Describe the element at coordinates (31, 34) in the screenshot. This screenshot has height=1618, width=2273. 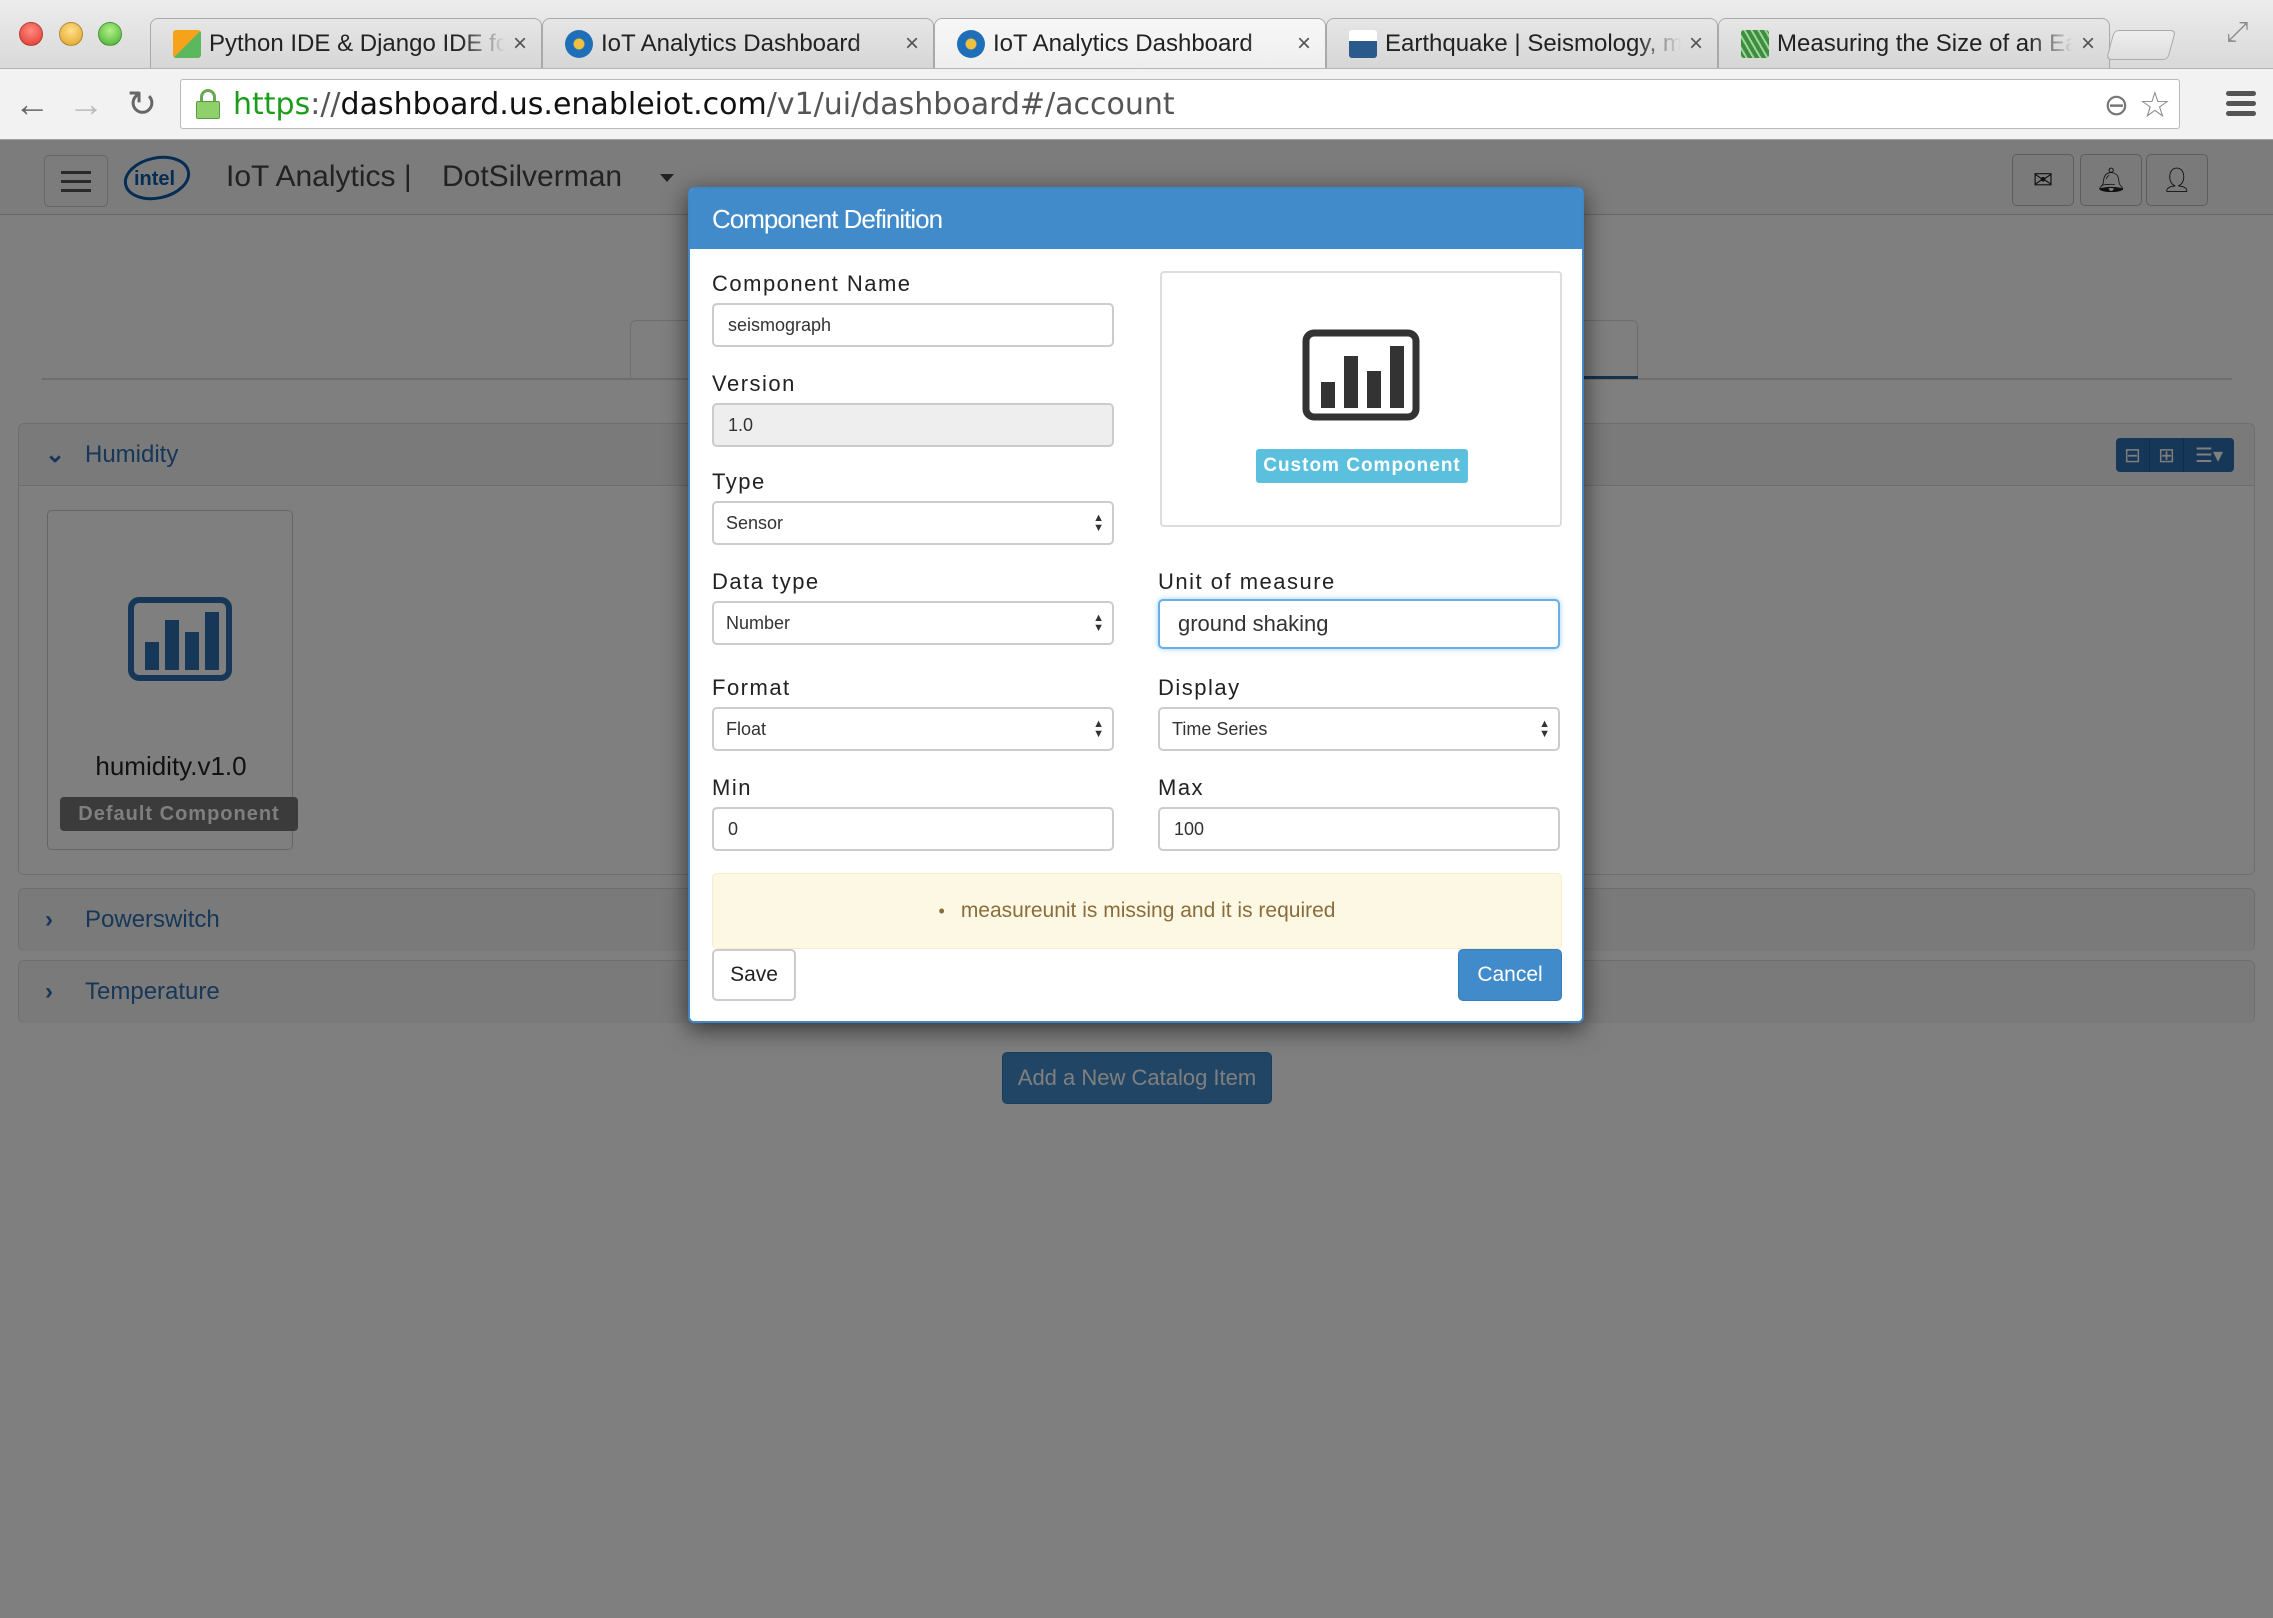
I see `close-window-button` at that location.